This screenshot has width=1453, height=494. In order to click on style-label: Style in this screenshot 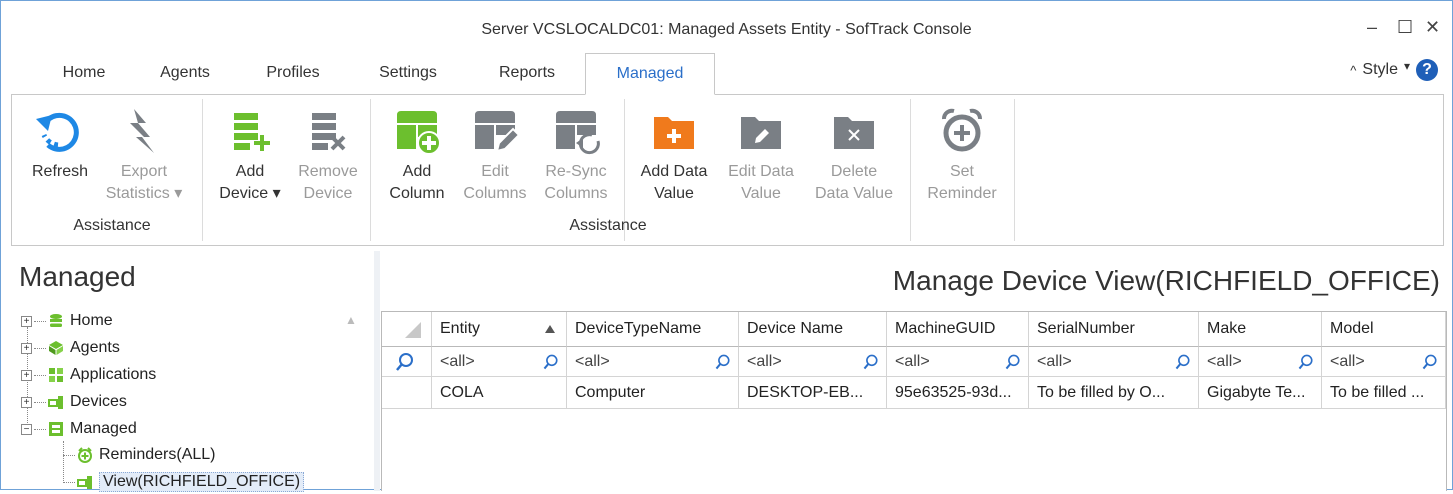, I will do `click(1380, 70)`.